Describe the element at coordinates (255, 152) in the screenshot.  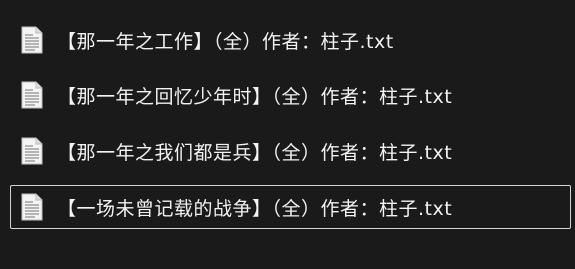
I see `file-name: 【那一年之我们都是兵】（全）作者：柱子.txt` at that location.